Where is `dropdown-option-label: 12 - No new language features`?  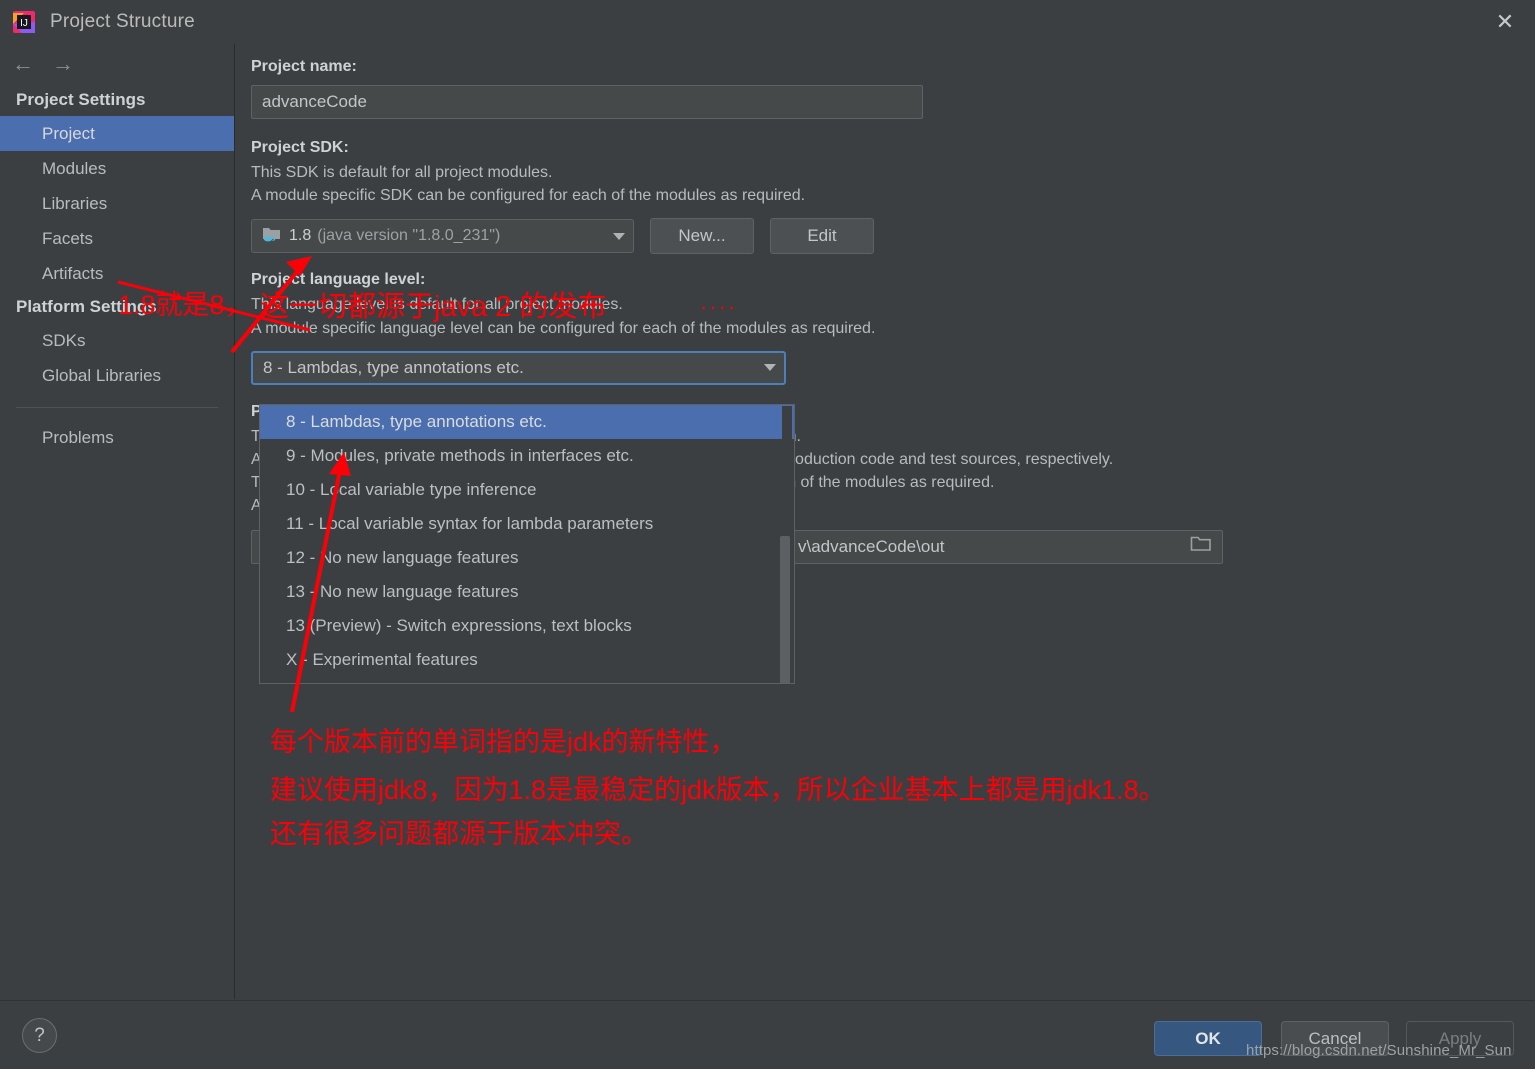
dropdown-option-label: 12 - No new language features is located at coordinates (402, 557).